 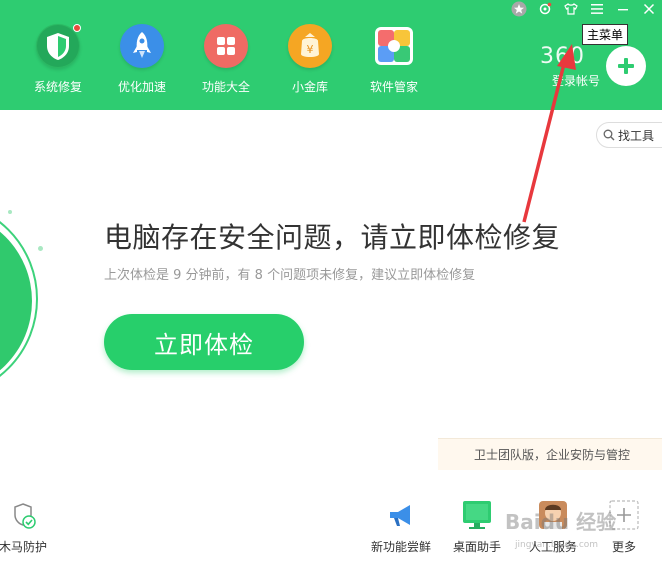 What do you see at coordinates (550, 454) in the screenshot?
I see `team-edition-banner: 卫士团队版，企业安防与管控` at bounding box center [550, 454].